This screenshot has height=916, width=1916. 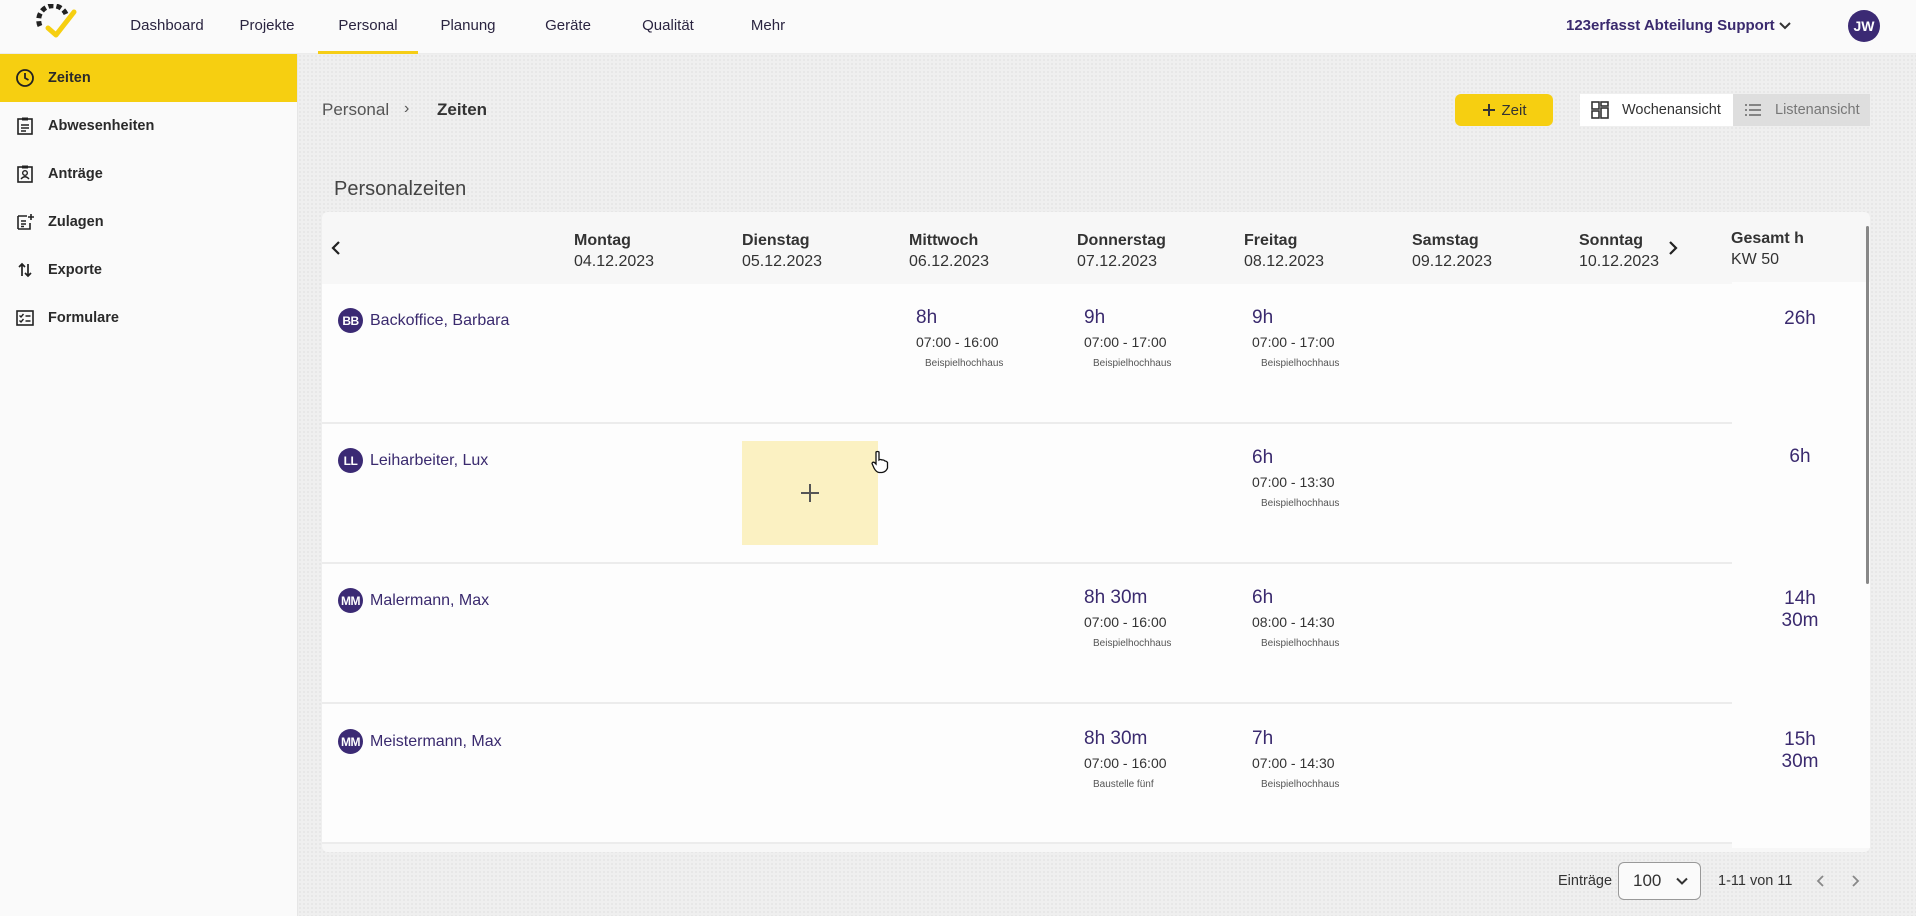 I want to click on row-total: 14h 30m, so click(x=1800, y=609).